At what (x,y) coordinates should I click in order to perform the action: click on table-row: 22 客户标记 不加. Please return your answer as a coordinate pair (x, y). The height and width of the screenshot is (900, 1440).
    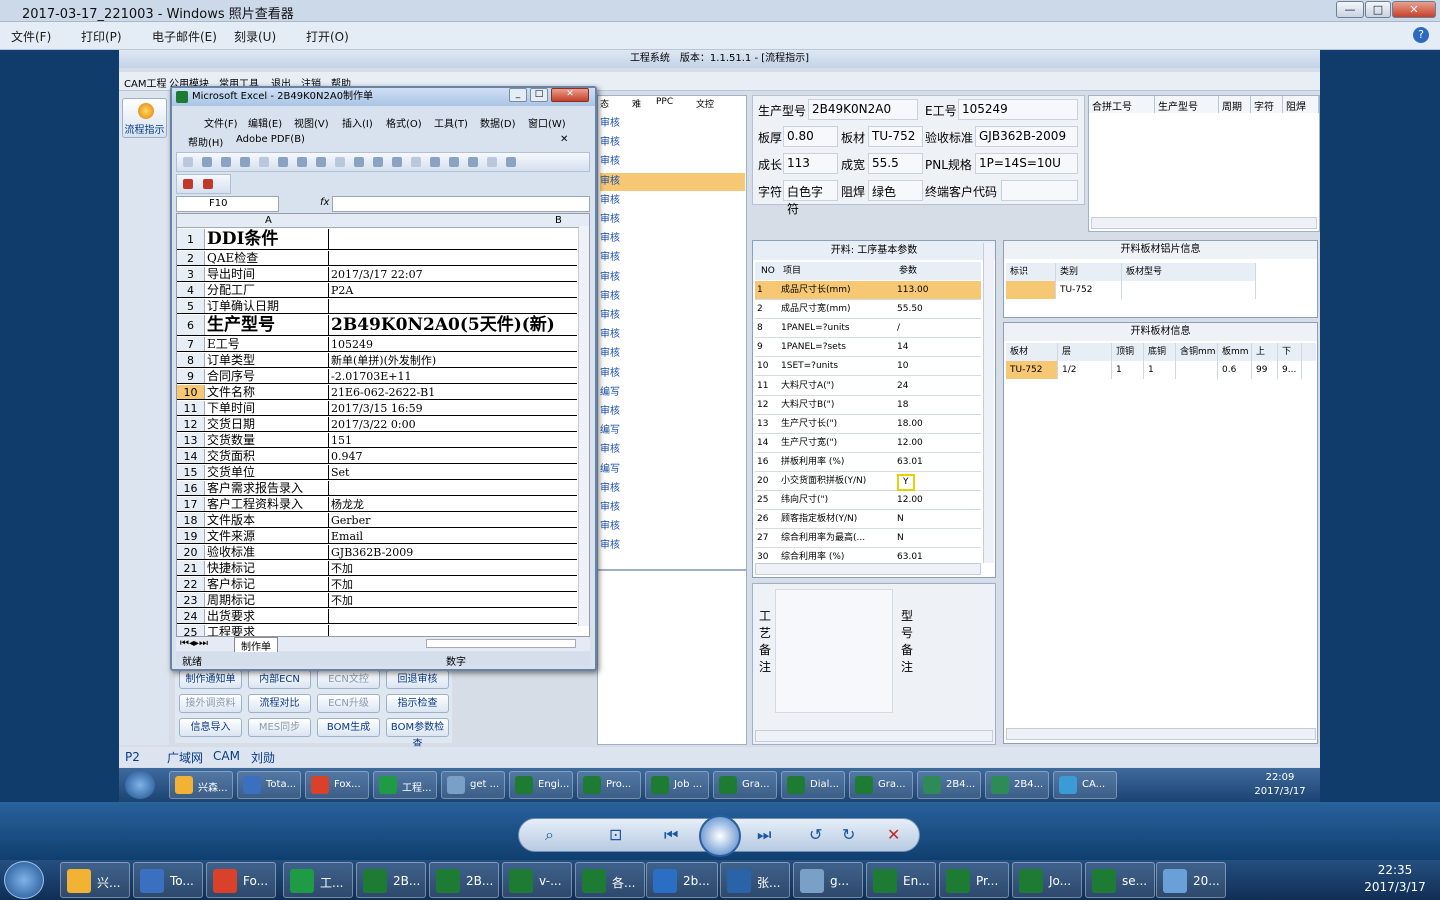
    Looking at the image, I should click on (377, 584).